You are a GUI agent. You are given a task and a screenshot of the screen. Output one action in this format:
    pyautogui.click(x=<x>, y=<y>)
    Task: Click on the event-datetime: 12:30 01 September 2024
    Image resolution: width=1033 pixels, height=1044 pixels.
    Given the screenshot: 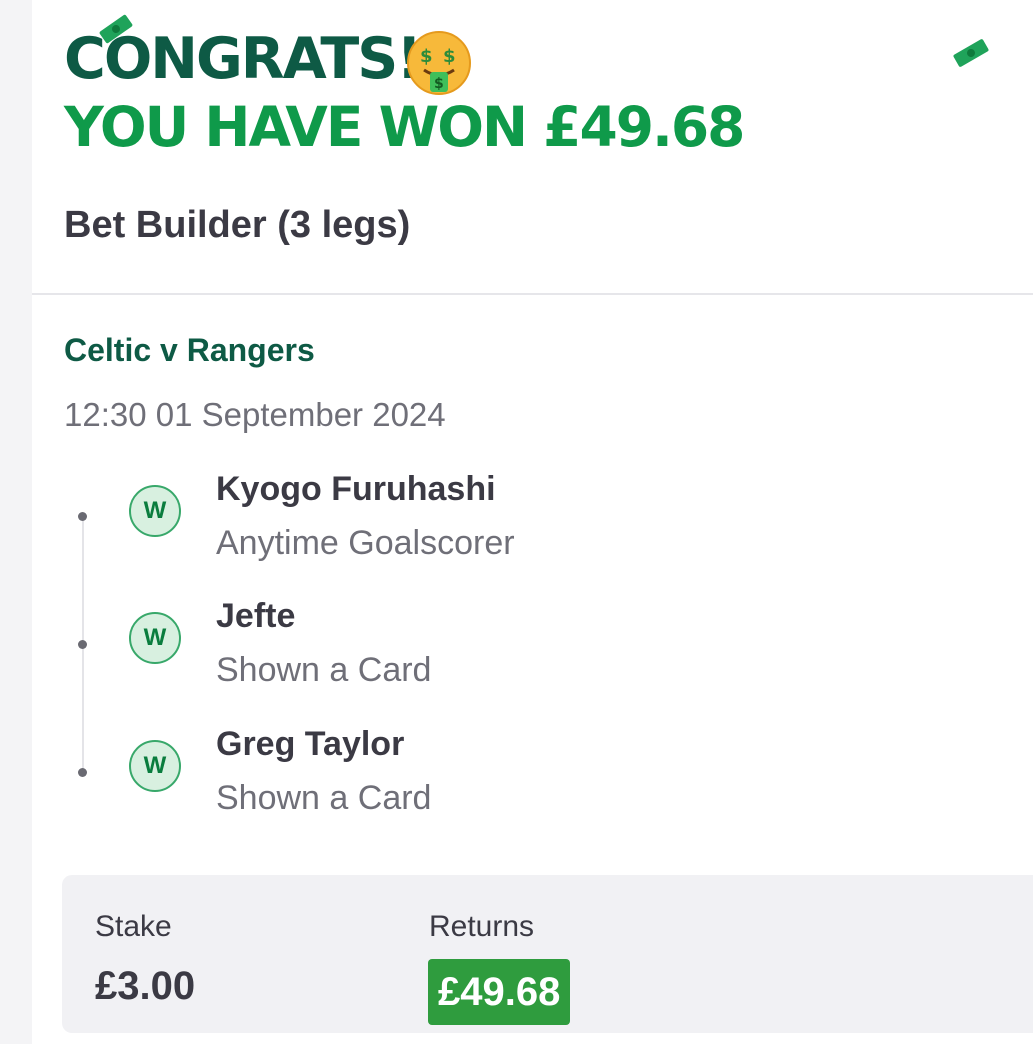 What is the action you would take?
    pyautogui.click(x=255, y=414)
    